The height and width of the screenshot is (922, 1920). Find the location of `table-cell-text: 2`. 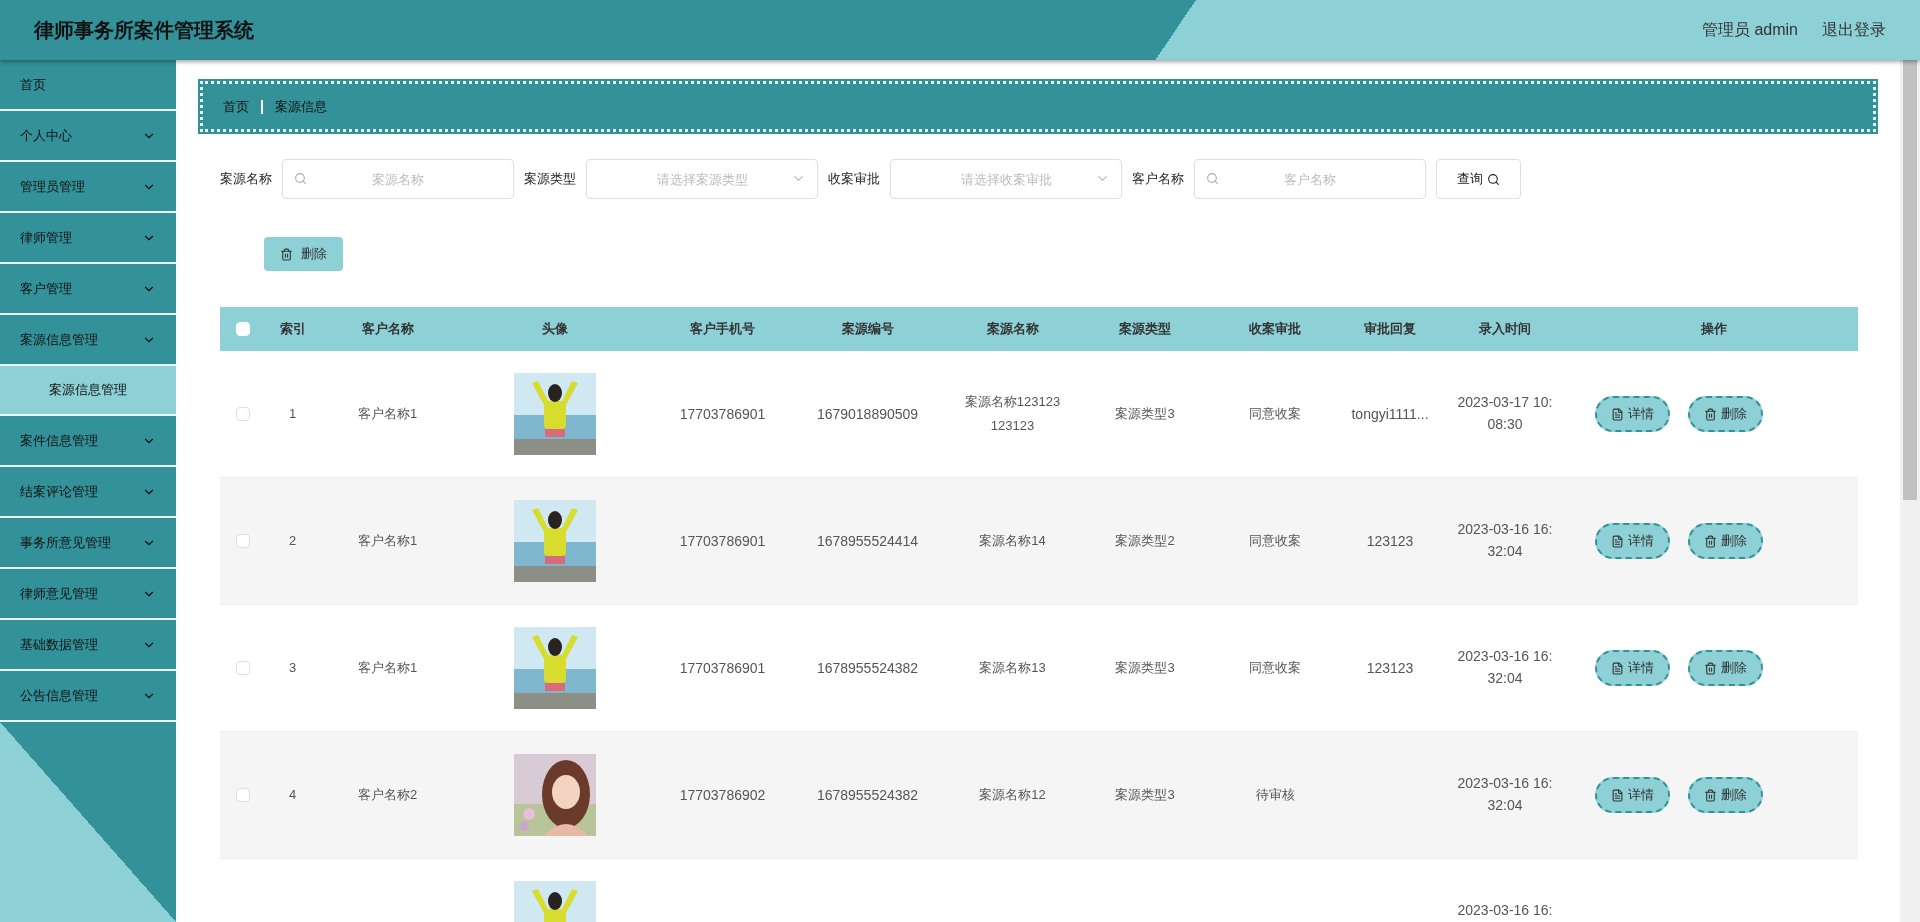

table-cell-text: 2 is located at coordinates (292, 541).